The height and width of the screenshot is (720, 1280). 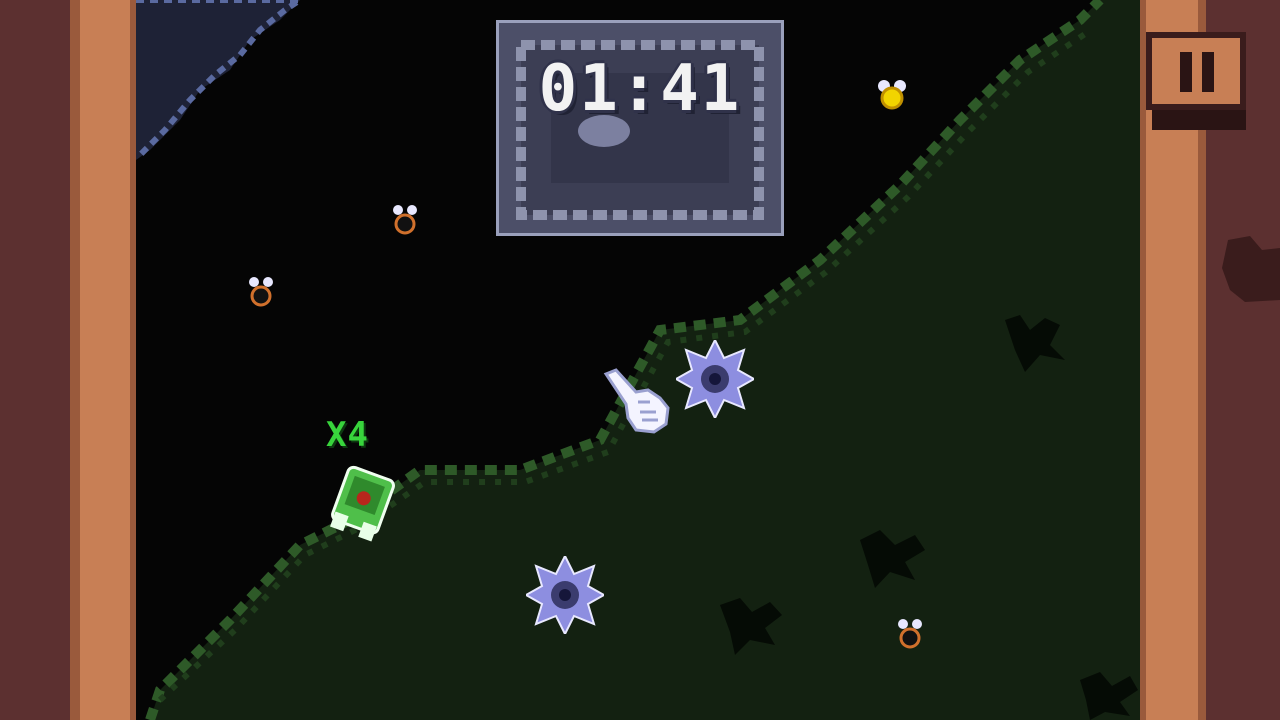 I want to click on pointer-hand-icon, so click(x=636, y=401).